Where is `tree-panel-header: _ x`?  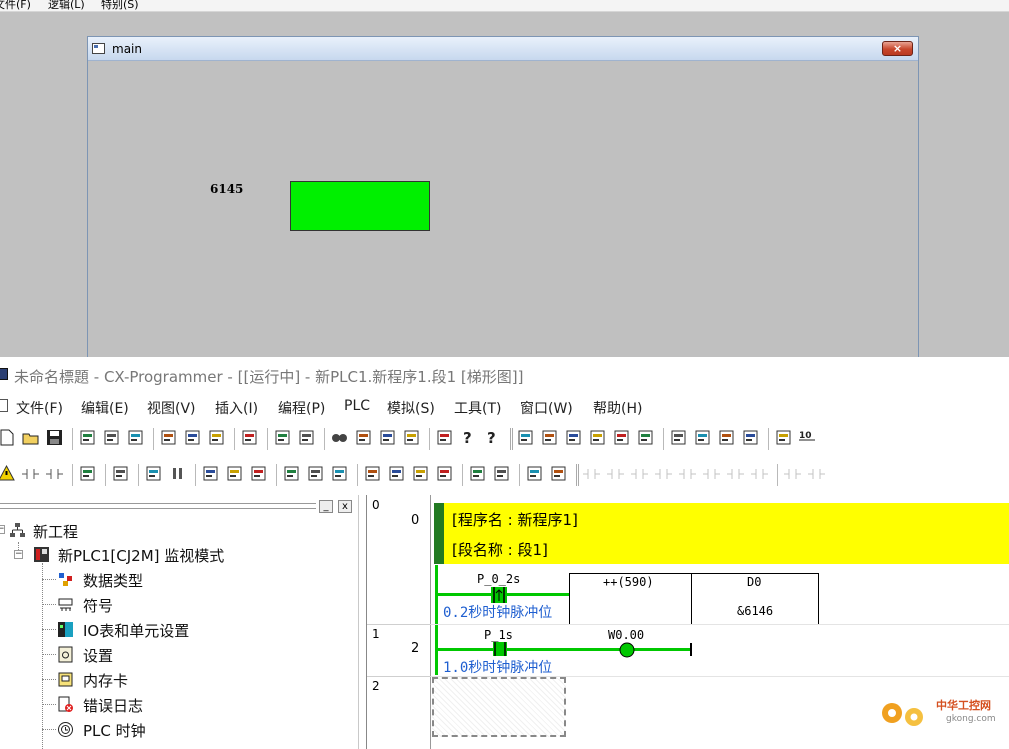
tree-panel-header: _ x is located at coordinates (177, 506).